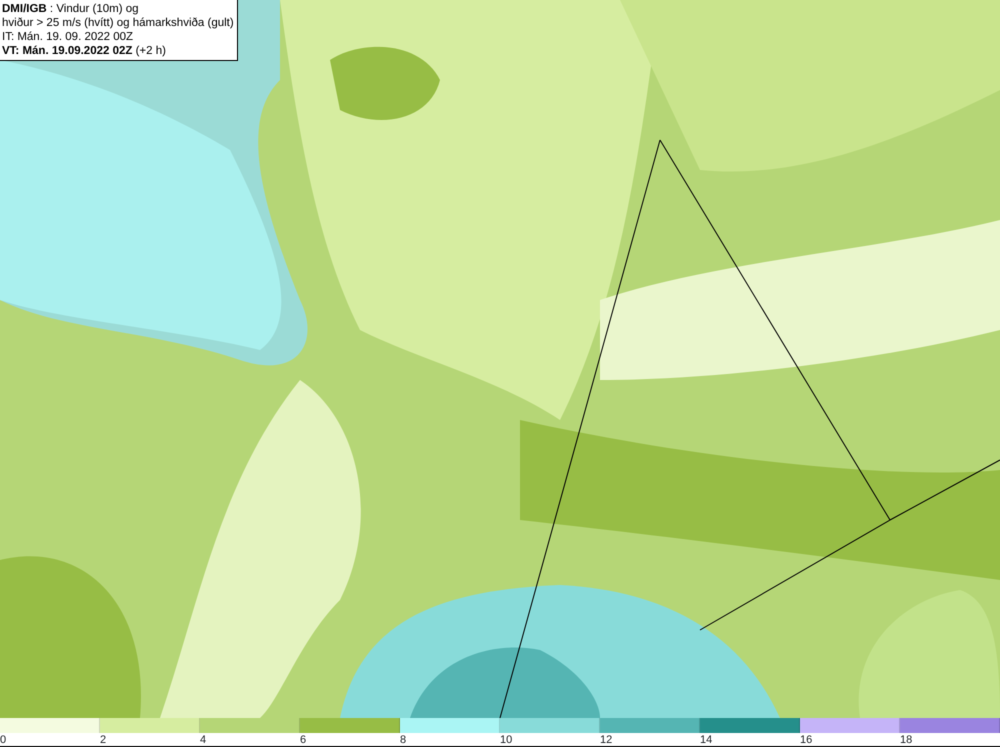 The image size is (1000, 747). I want to click on scale-label: 16, so click(806, 740).